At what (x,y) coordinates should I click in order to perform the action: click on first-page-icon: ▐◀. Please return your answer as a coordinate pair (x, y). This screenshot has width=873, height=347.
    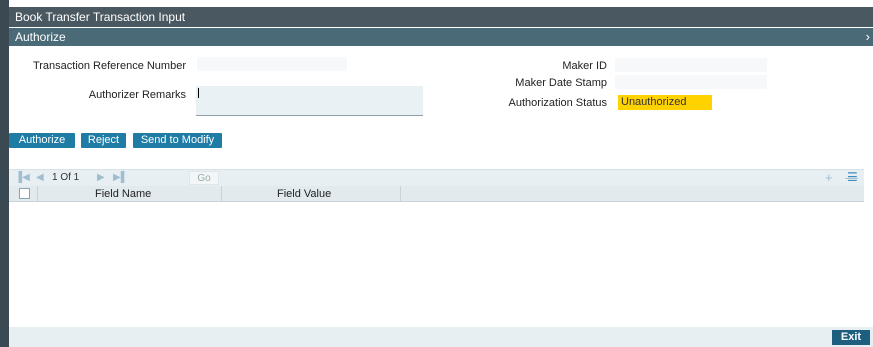
    Looking at the image, I should click on (22, 178).